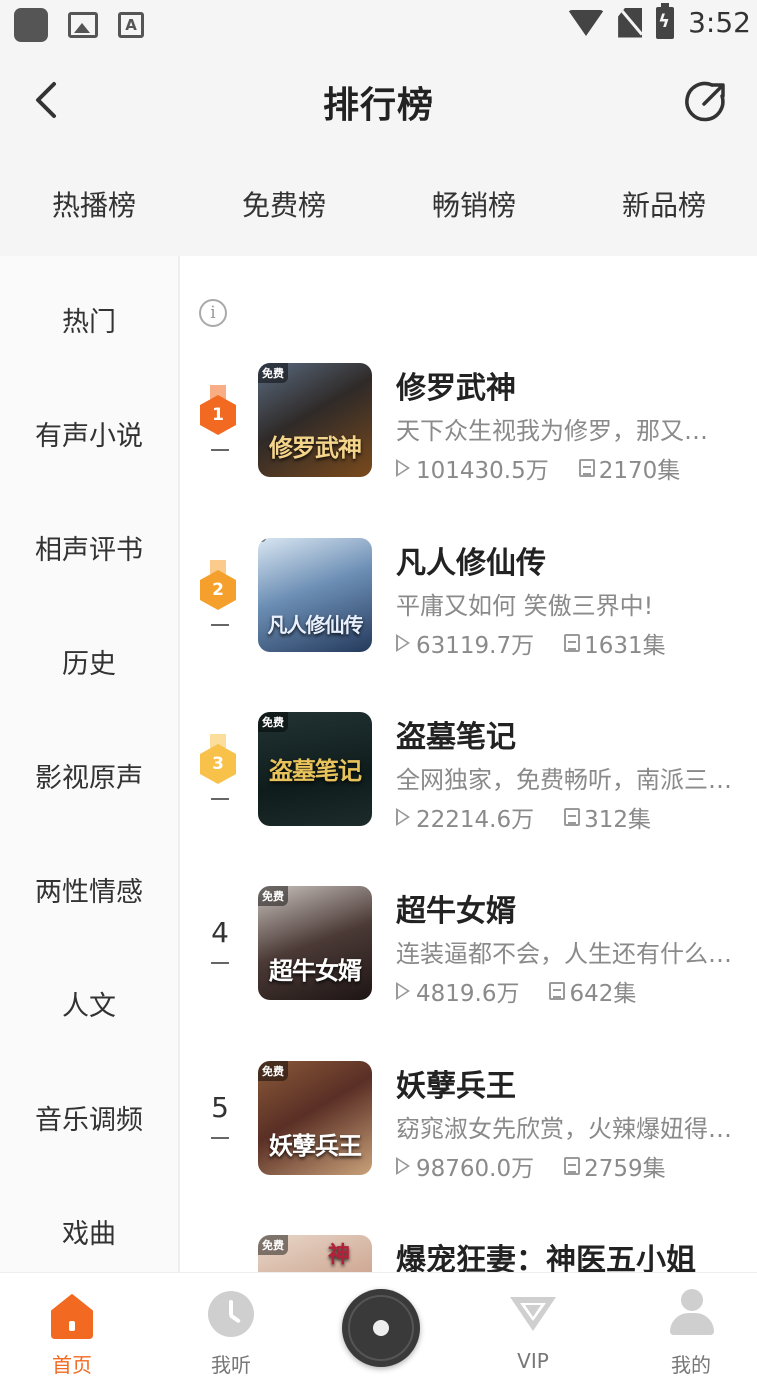 The image size is (757, 1378). Describe the element at coordinates (89, 547) in the screenshot. I see `sidebar-item-crosstalk: 相声评书` at that location.